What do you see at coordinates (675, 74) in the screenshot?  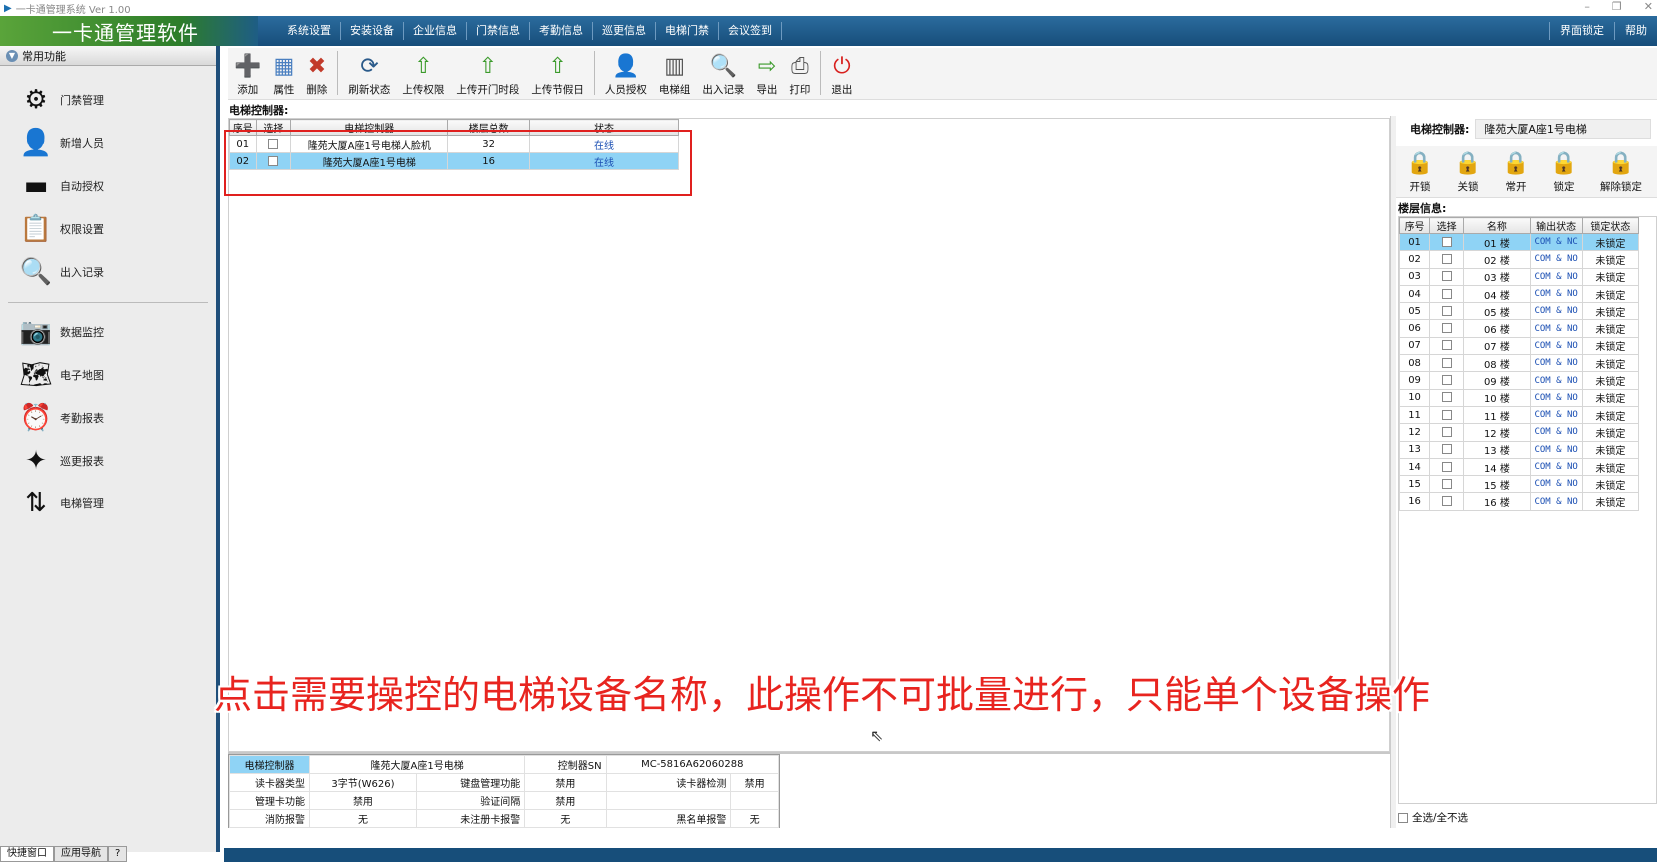 I see `toolbar-button: ▥ 电梯组` at bounding box center [675, 74].